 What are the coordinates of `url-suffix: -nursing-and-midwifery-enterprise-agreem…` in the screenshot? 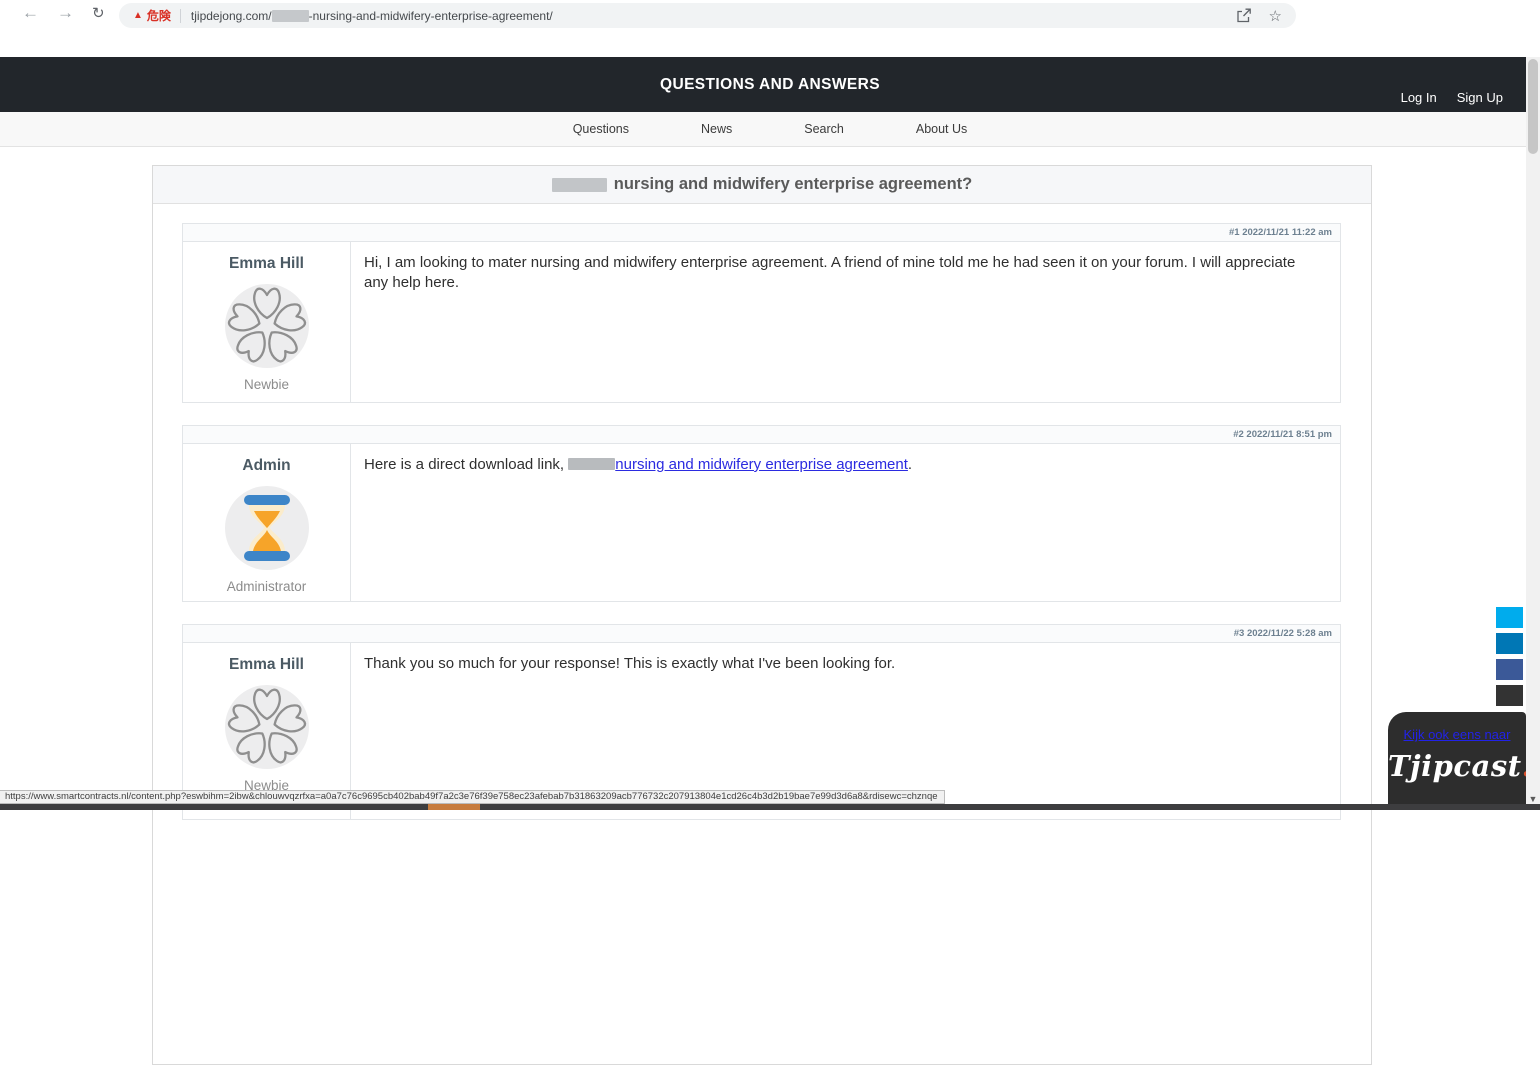 It's located at (430, 15).